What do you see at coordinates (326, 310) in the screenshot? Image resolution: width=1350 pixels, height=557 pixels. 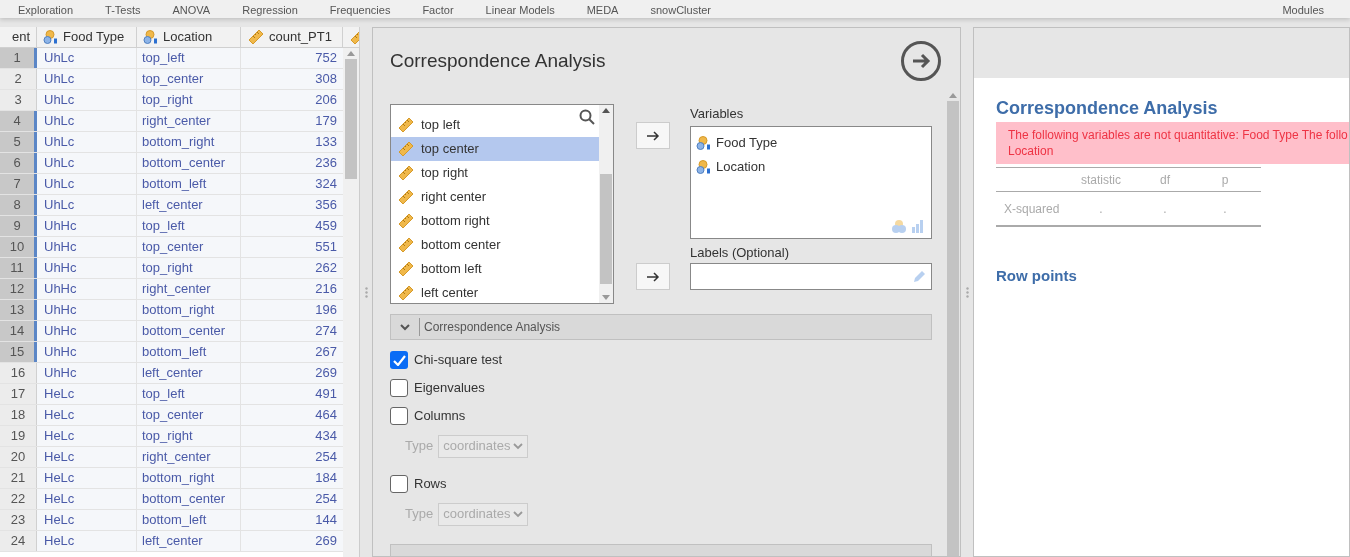 I see `table-cell-text: 196` at bounding box center [326, 310].